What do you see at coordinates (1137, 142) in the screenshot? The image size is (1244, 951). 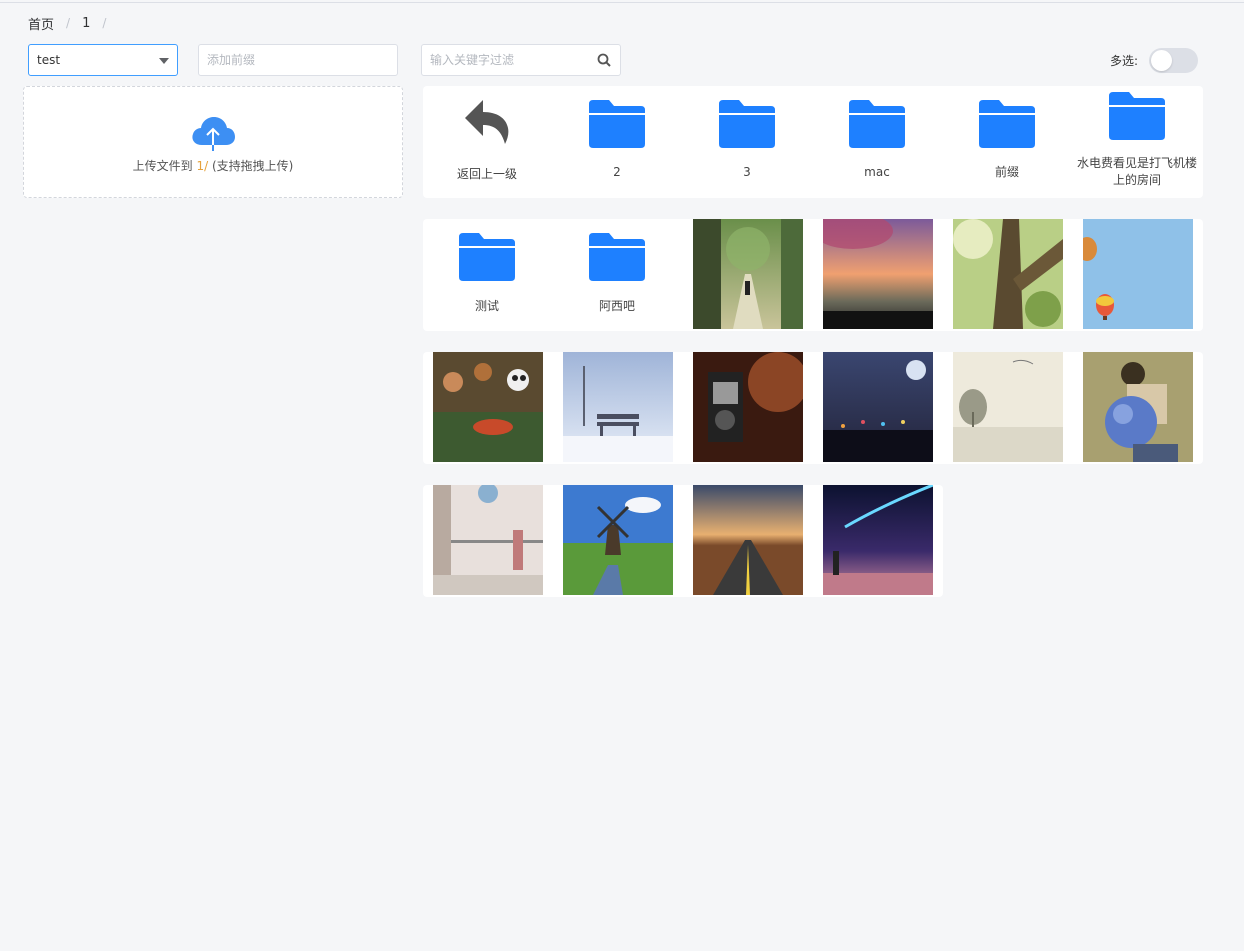 I see `folder-item: 水电费看见是打飞机楼上的房间` at bounding box center [1137, 142].